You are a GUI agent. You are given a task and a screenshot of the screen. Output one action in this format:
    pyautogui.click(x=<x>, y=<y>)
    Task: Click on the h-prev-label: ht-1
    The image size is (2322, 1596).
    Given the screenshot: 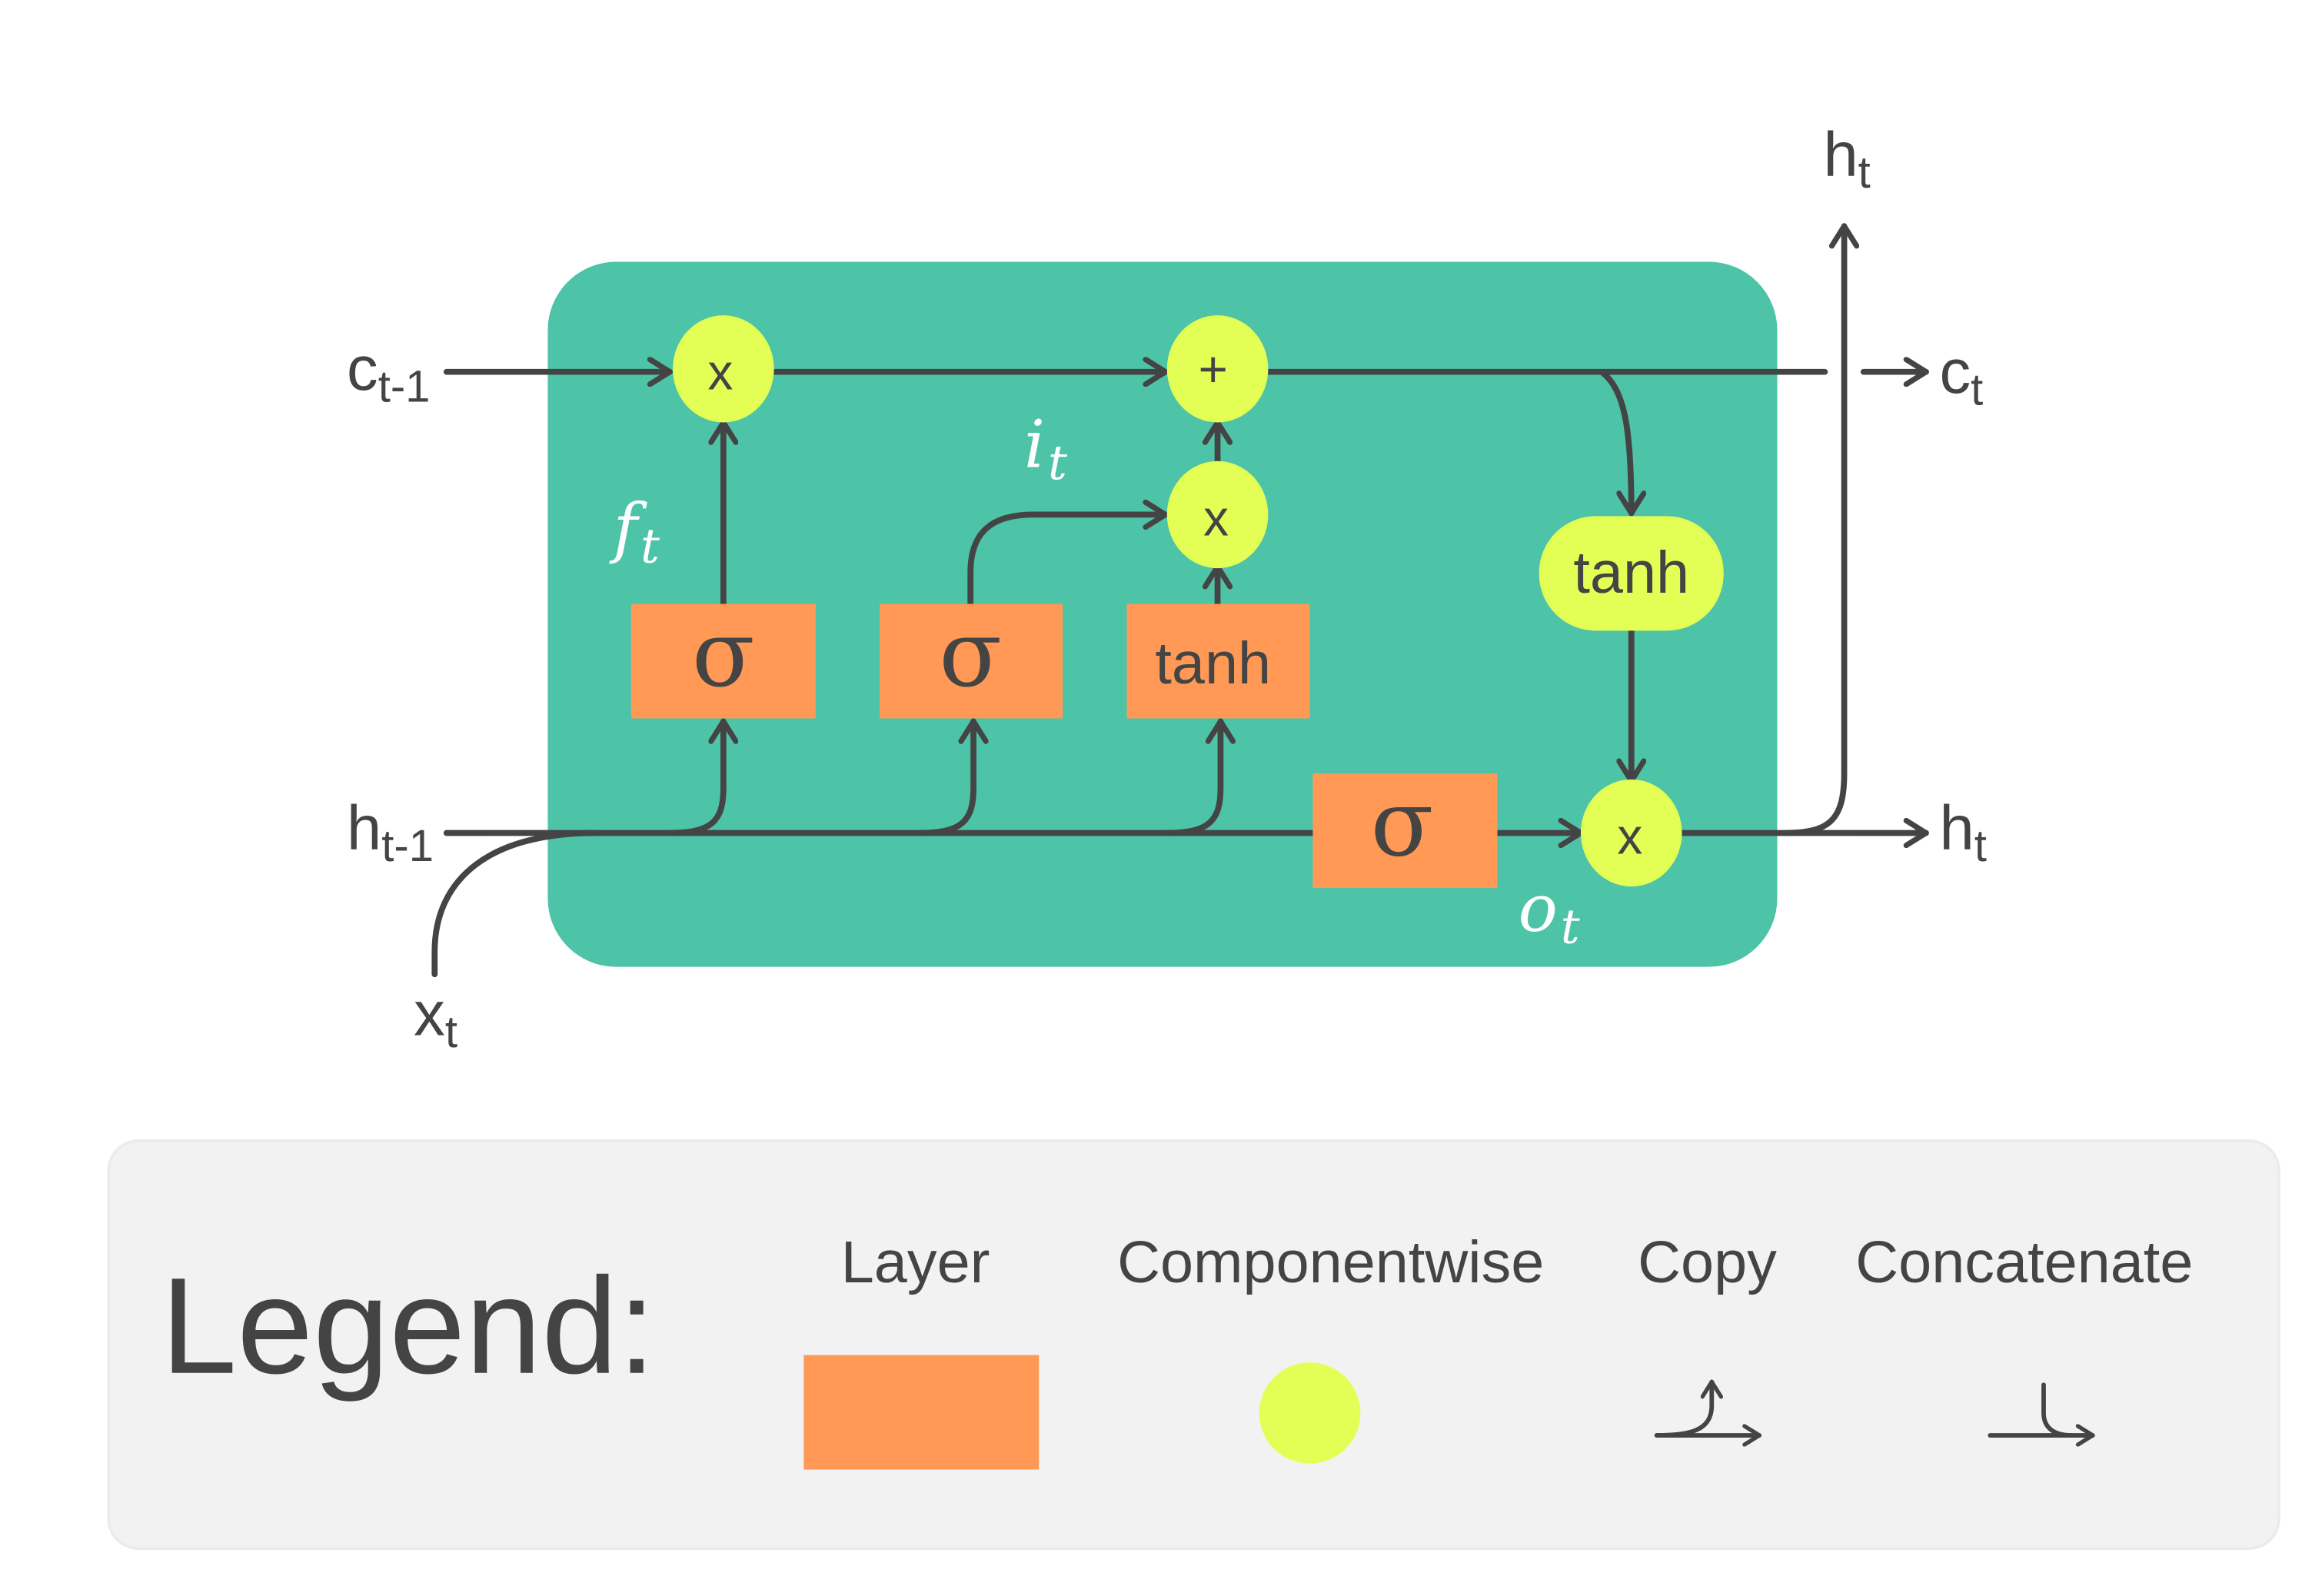 What is the action you would take?
    pyautogui.click(x=390, y=832)
    